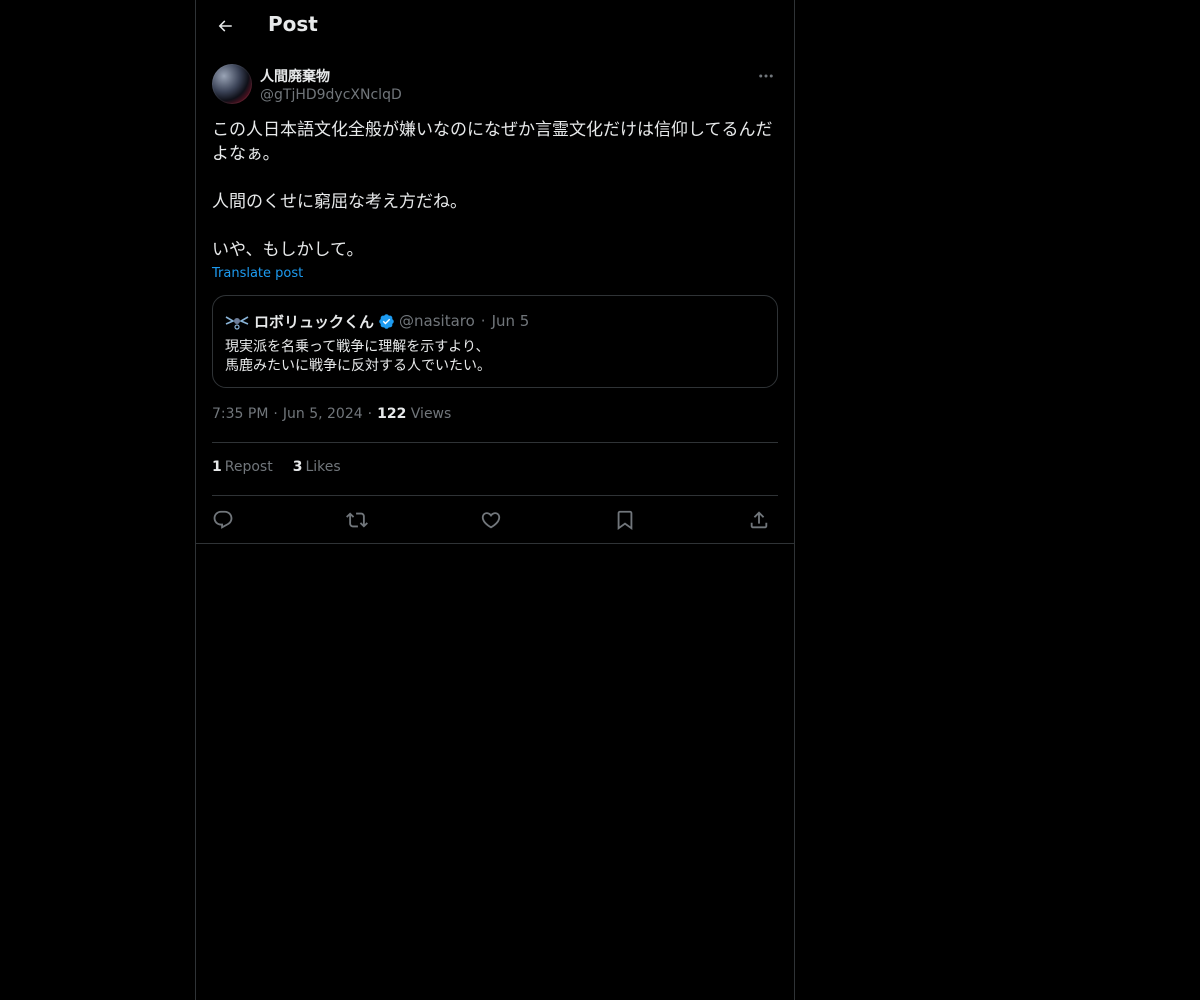 This screenshot has height=1000, width=1200. What do you see at coordinates (495, 357) in the screenshot?
I see `quoted-text: 現実派を名乗って戦争に理解を示すより、 馬鹿みたいに戦争に反対する人でいたい。` at bounding box center [495, 357].